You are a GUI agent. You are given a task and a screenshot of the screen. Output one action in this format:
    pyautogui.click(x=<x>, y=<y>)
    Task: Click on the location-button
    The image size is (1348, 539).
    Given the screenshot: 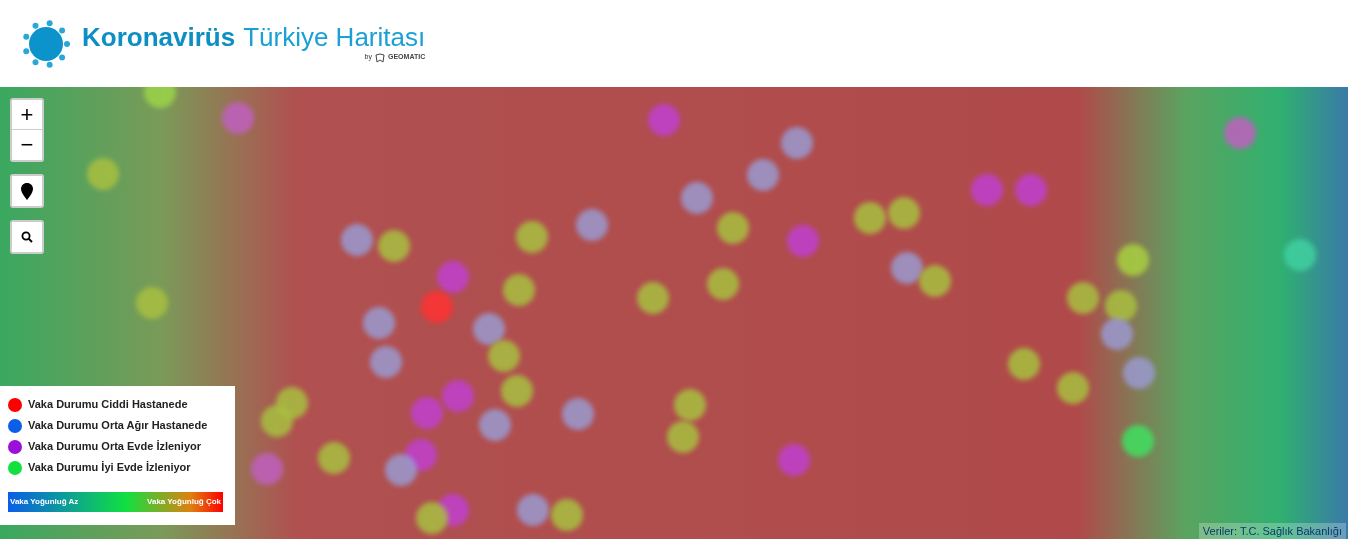 What is the action you would take?
    pyautogui.click(x=27, y=191)
    